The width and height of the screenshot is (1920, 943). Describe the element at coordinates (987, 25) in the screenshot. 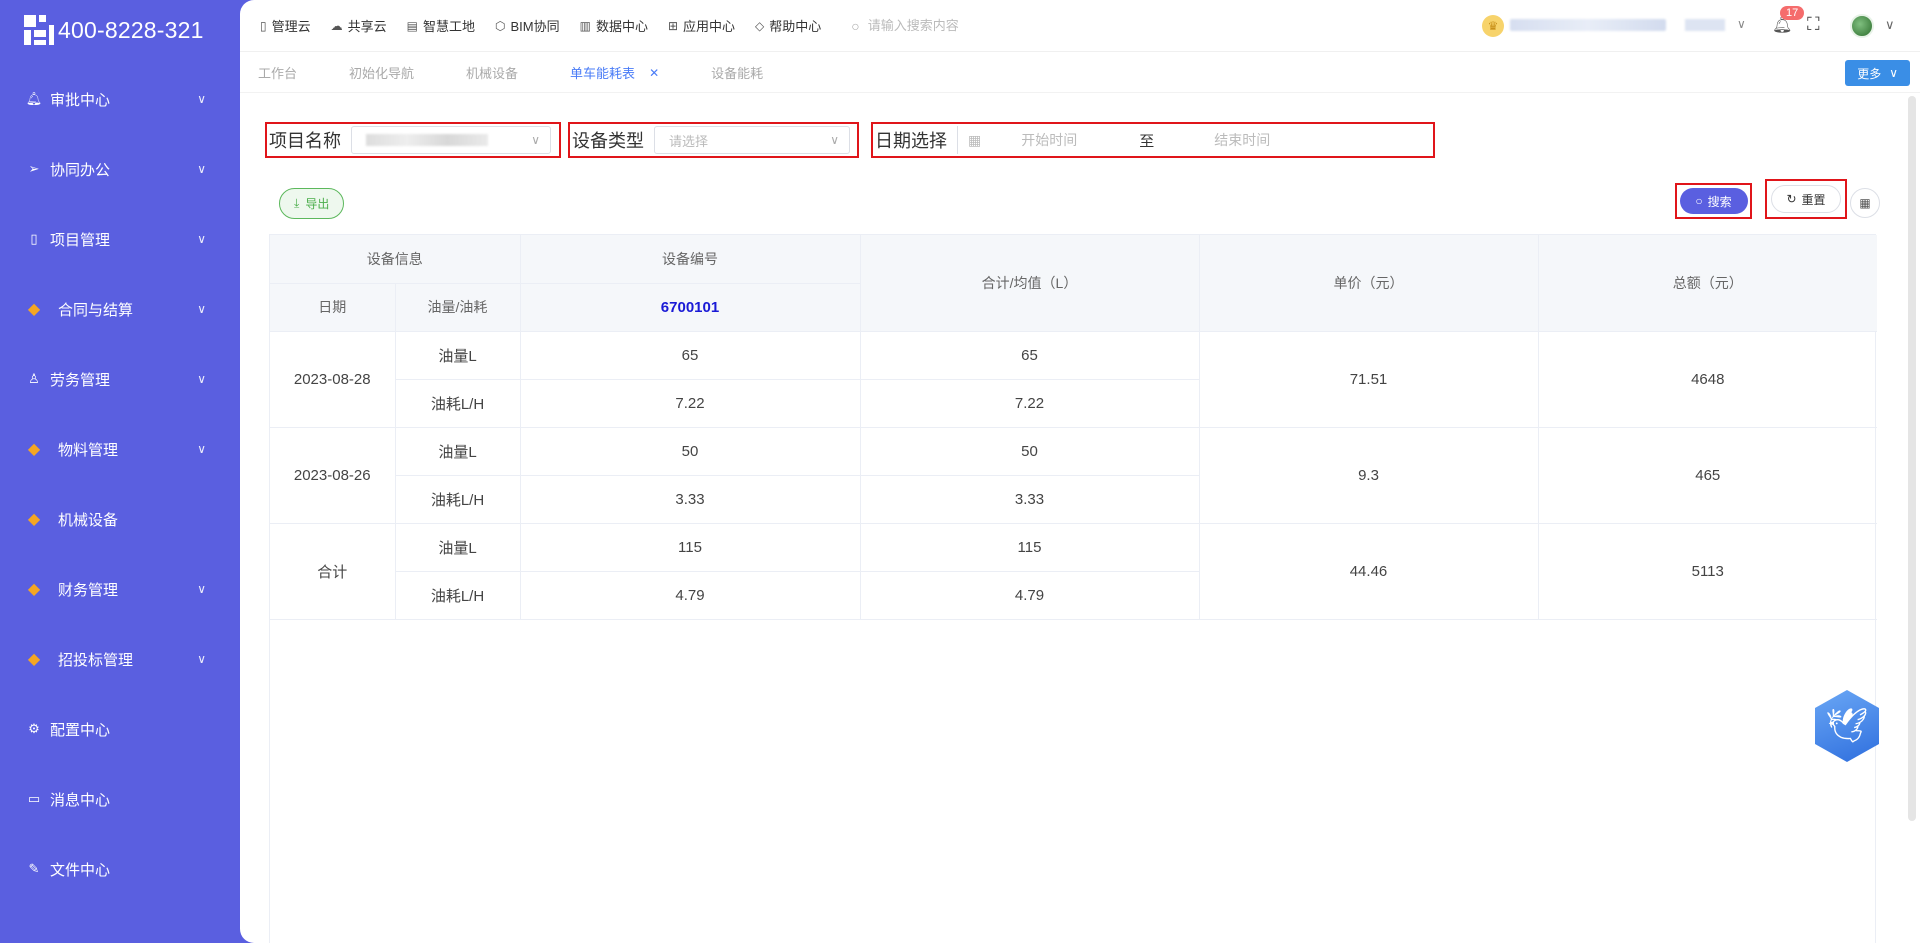

I see `global-search-input` at that location.